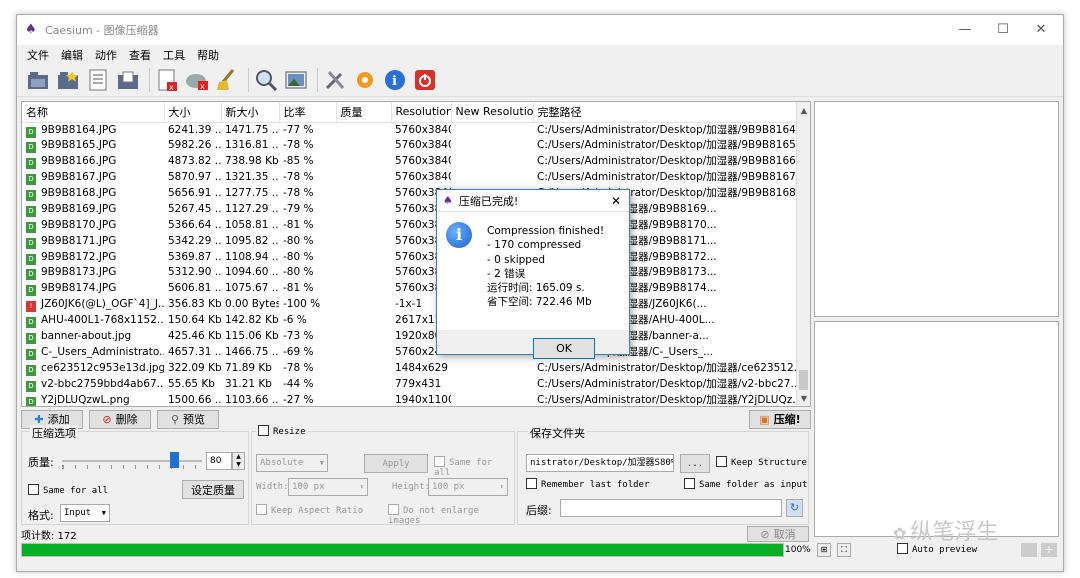 The width and height of the screenshot is (1080, 578). I want to click on col-header-path: 完整路径, so click(666, 112).